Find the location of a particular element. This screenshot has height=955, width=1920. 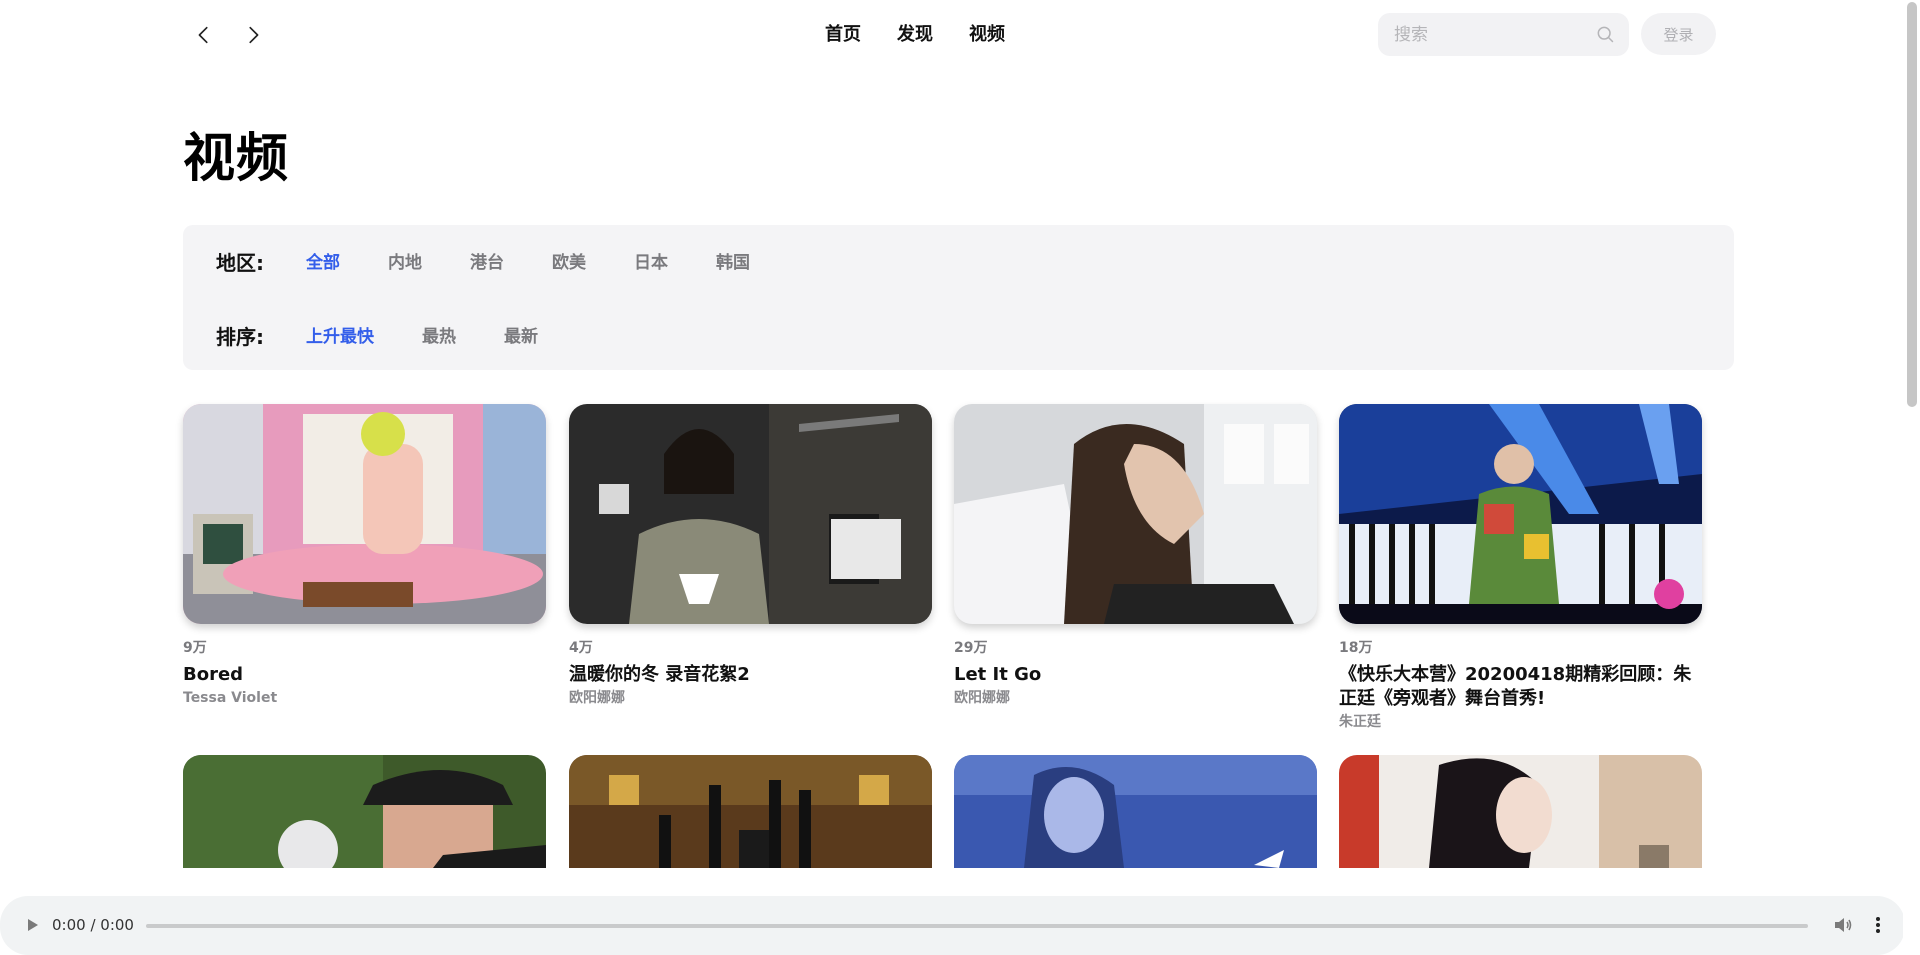

forward-button is located at coordinates (253, 35).